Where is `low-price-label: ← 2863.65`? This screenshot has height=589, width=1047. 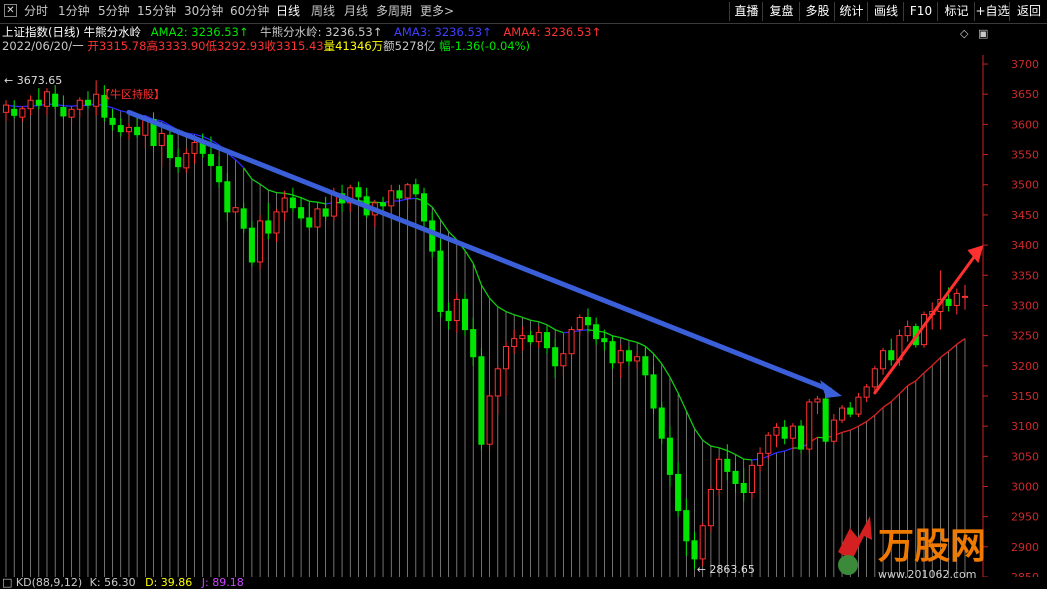
low-price-label: ← 2863.65 is located at coordinates (726, 569).